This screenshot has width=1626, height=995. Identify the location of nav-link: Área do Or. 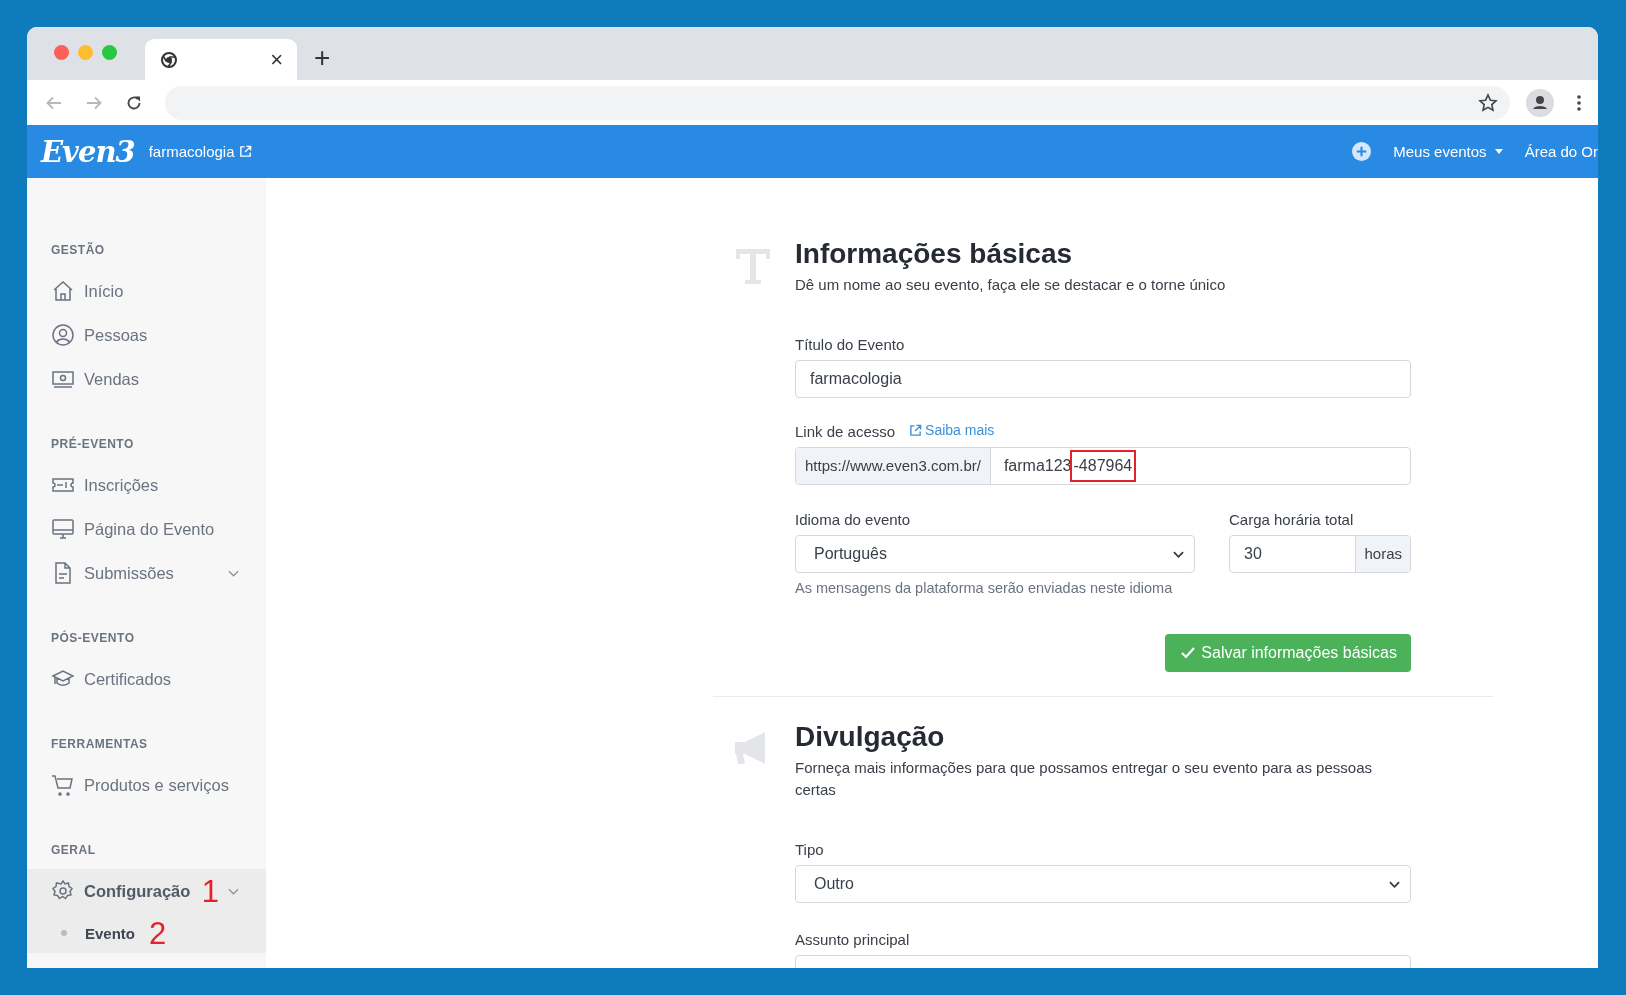
(1561, 151).